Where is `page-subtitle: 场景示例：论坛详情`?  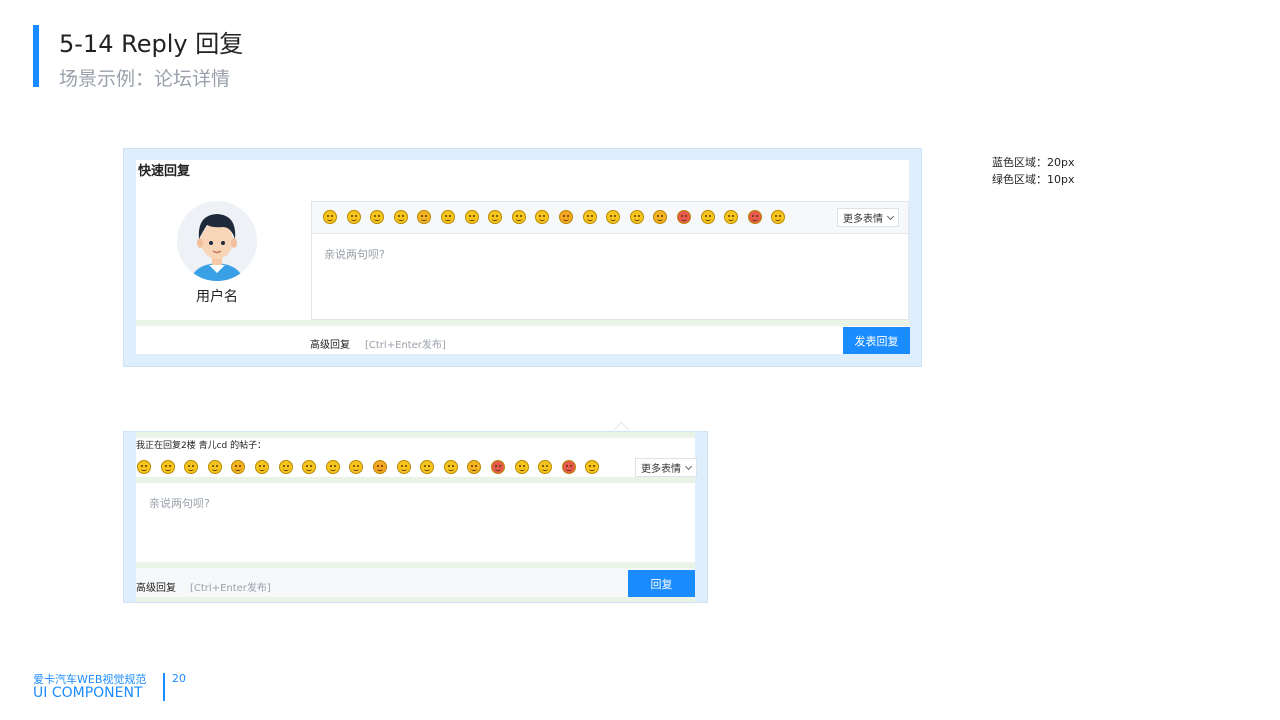 page-subtitle: 场景示例：论坛详情 is located at coordinates (145, 79).